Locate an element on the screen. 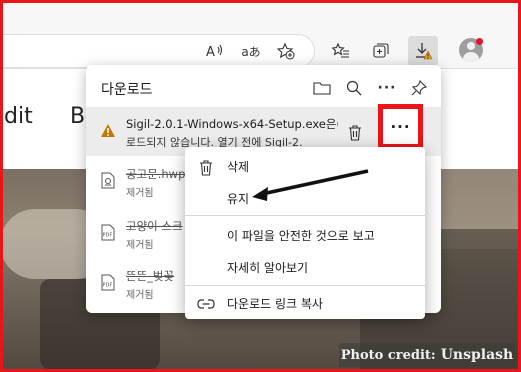  menu-item-delete: 삭제 is located at coordinates (305, 166).